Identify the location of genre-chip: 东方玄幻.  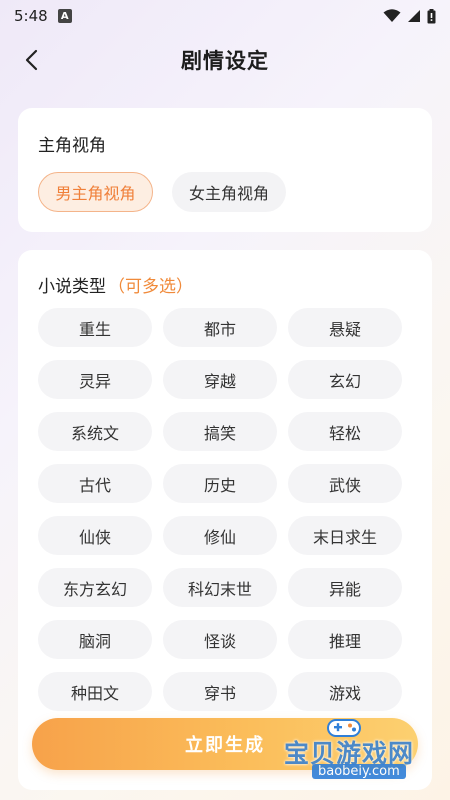
(95, 587).